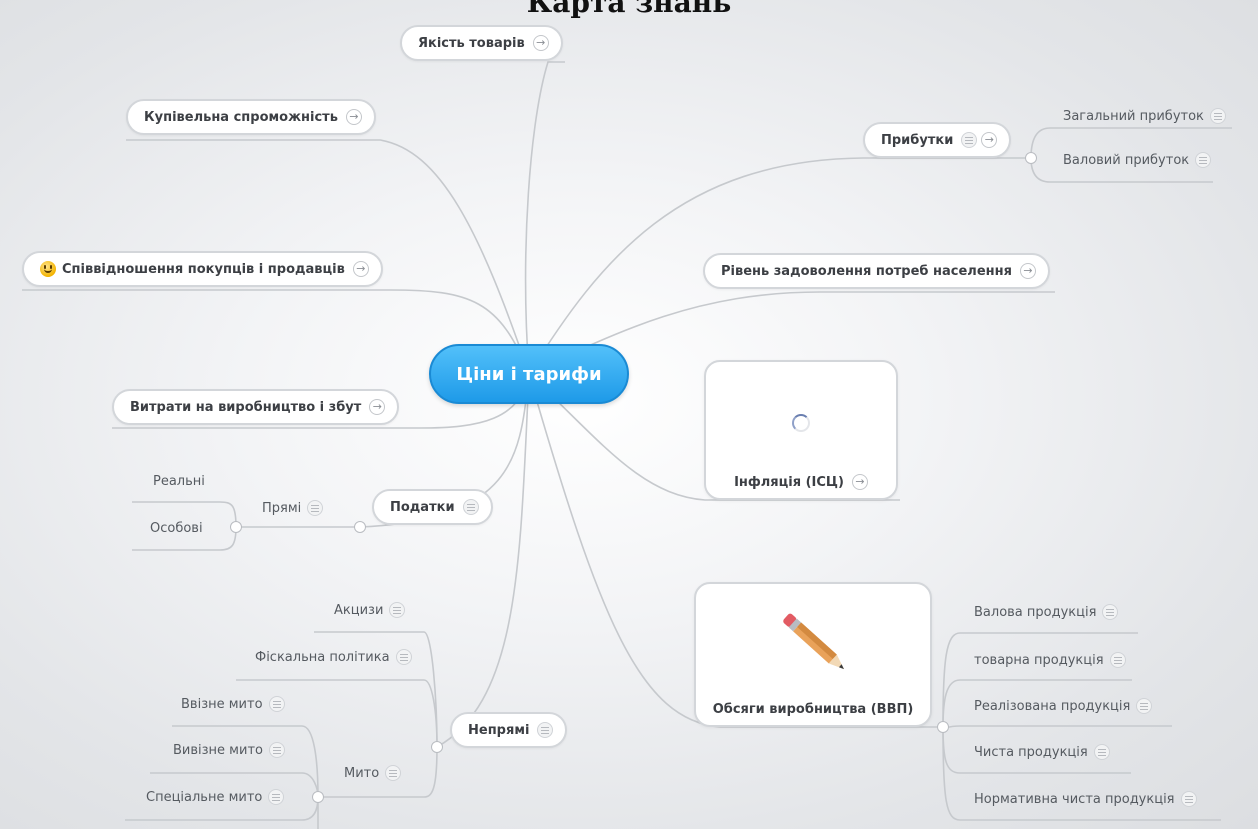 Image resolution: width=1258 pixels, height=829 pixels. I want to click on node-prybutky: Прибутки, so click(937, 140).